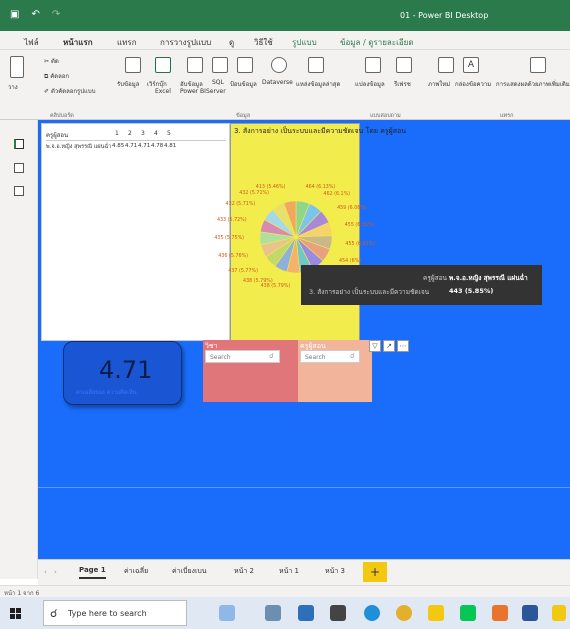 The width and height of the screenshot is (570, 629). What do you see at coordinates (193, 91) in the screenshot?
I see `datahub-label-2: Power BI` at bounding box center [193, 91].